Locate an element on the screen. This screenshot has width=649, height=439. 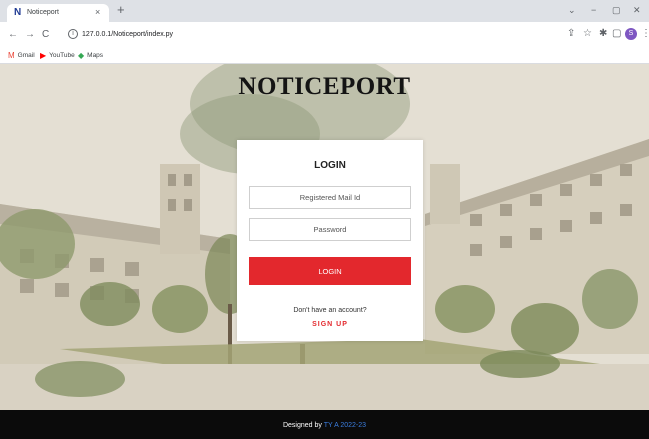
bookmark-gmail: M Gmail is located at coordinates (21, 56).